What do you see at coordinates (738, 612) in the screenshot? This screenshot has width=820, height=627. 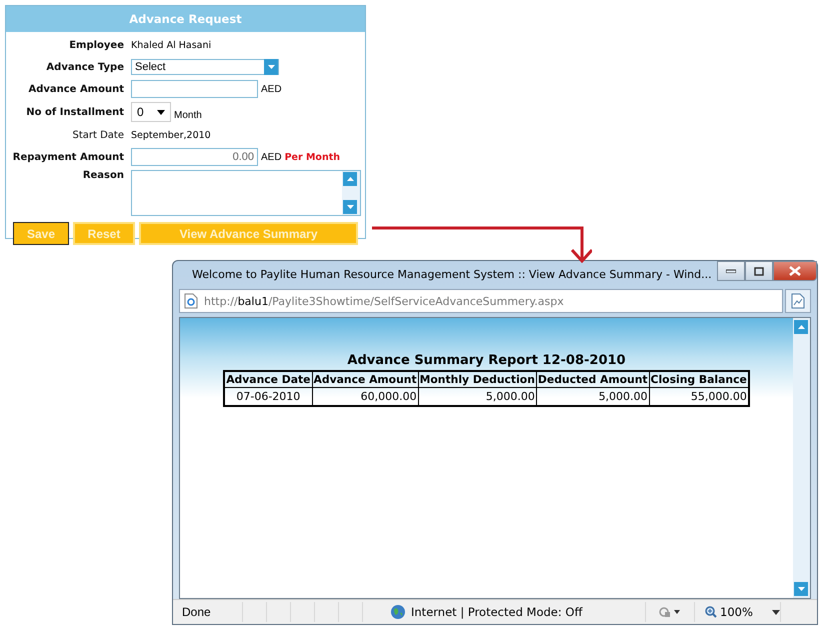 I see `zoom-dropdown: 100%` at bounding box center [738, 612].